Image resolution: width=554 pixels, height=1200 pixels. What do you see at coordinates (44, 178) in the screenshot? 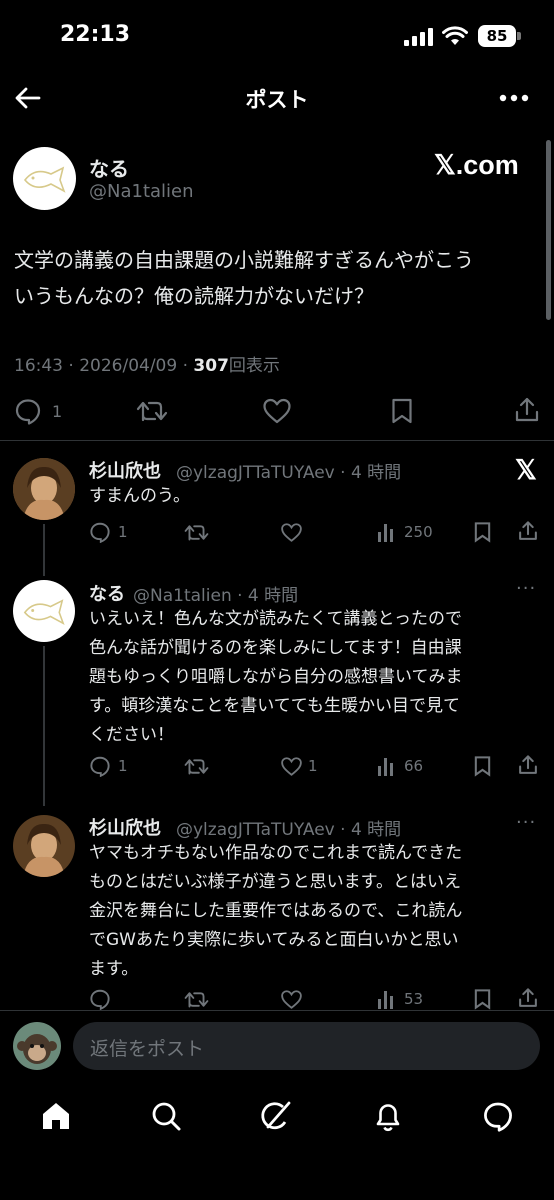
I see `post-author-avatar` at bounding box center [44, 178].